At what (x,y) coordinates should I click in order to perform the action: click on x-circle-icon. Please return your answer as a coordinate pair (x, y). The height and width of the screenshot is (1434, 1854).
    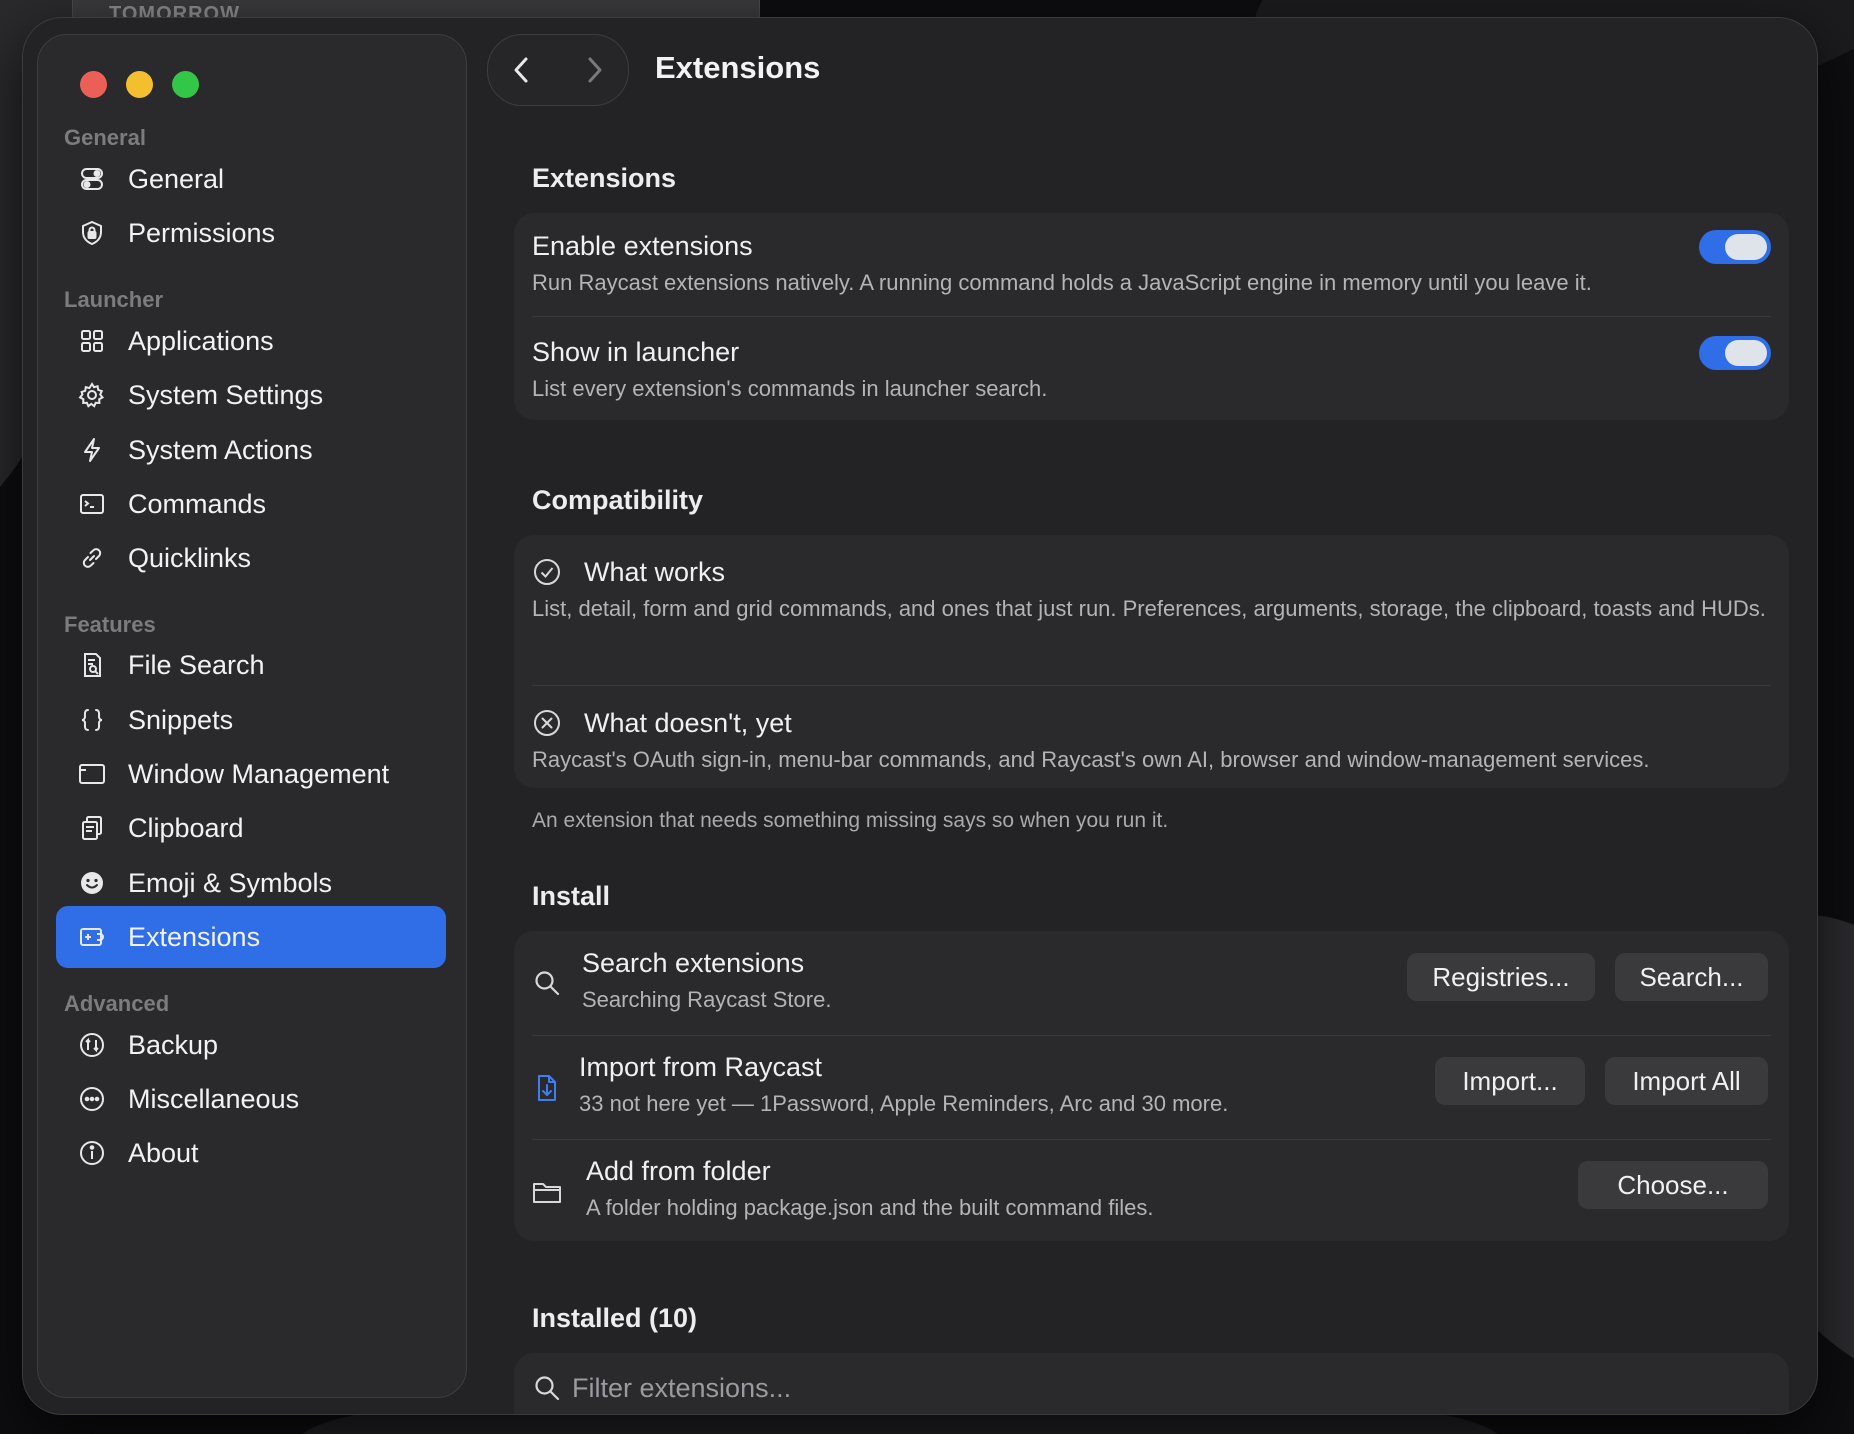
    Looking at the image, I should click on (547, 723).